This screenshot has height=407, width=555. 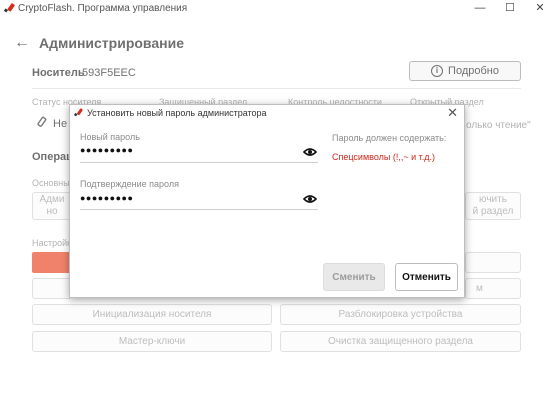 What do you see at coordinates (354, 277) in the screenshot?
I see `change-button: Сменить` at bounding box center [354, 277].